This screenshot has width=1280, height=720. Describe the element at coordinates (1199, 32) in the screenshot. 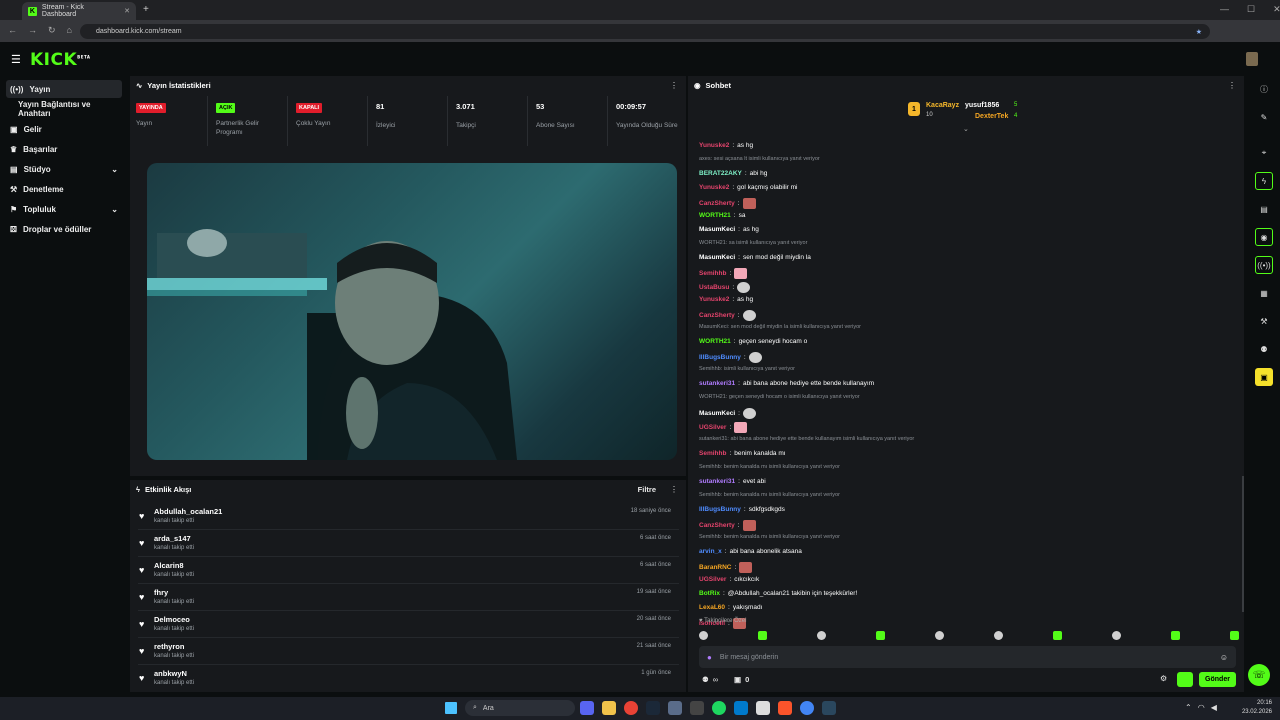

I see `bookmark-star-icon: ★` at that location.